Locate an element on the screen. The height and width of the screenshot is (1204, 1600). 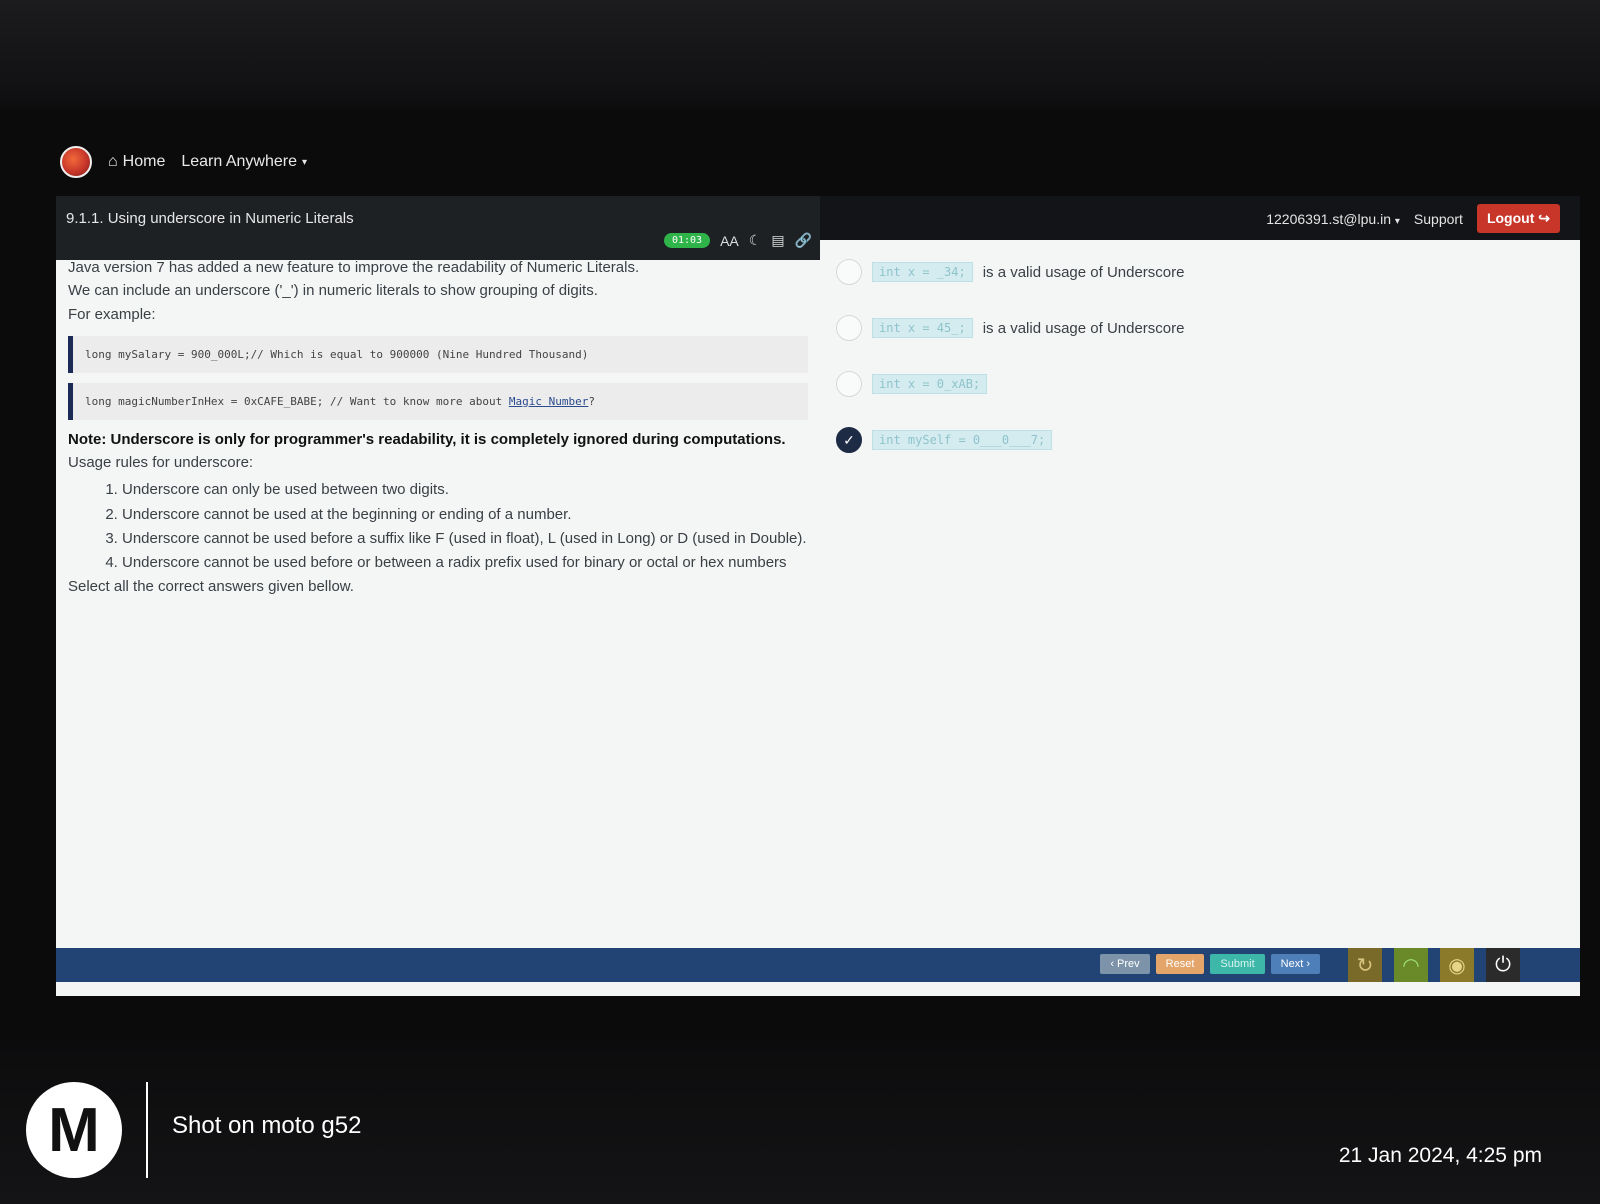
dark-mode-icon: ☾ is located at coordinates (755, 240).